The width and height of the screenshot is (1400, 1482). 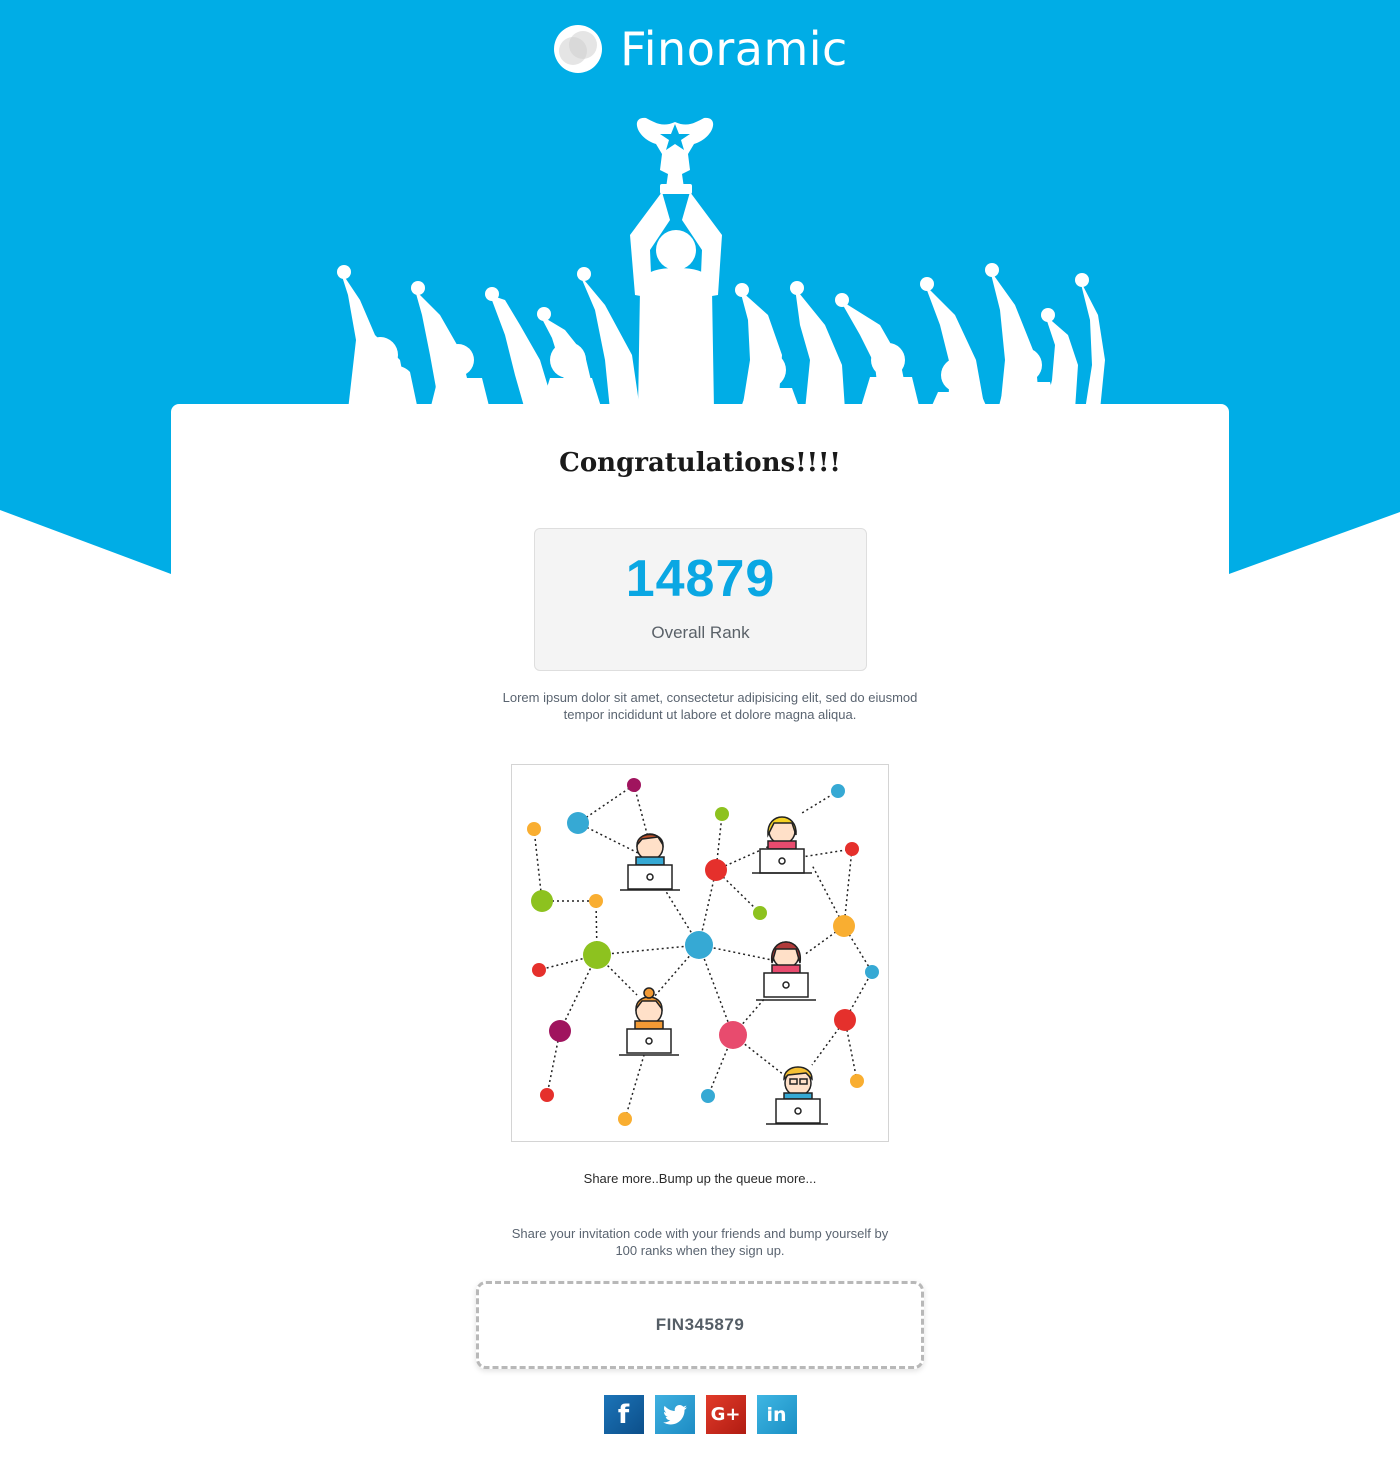 I want to click on google-plus-icon: G+, so click(x=725, y=1414).